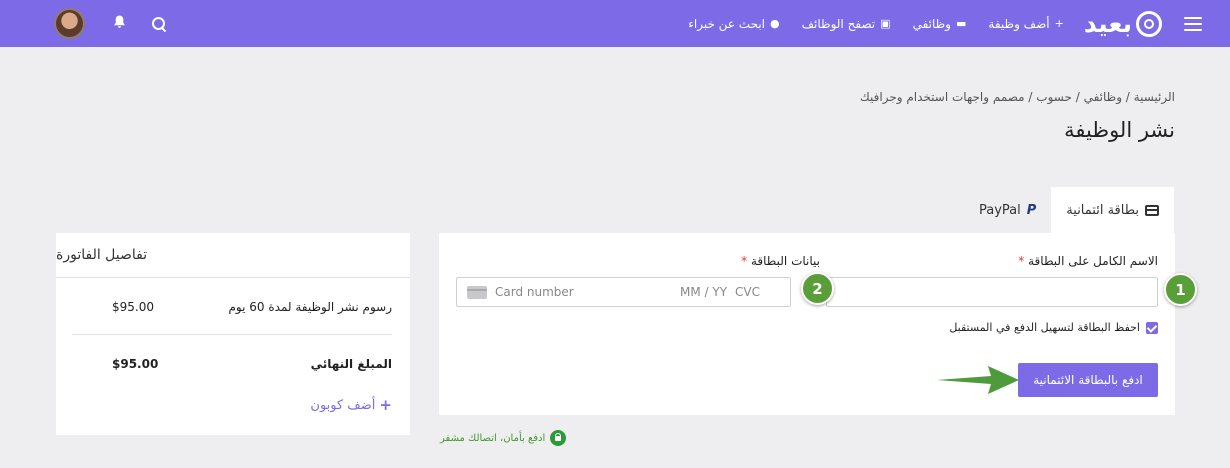  I want to click on nav-add-job-label: أضف وظيفة, so click(1019, 23).